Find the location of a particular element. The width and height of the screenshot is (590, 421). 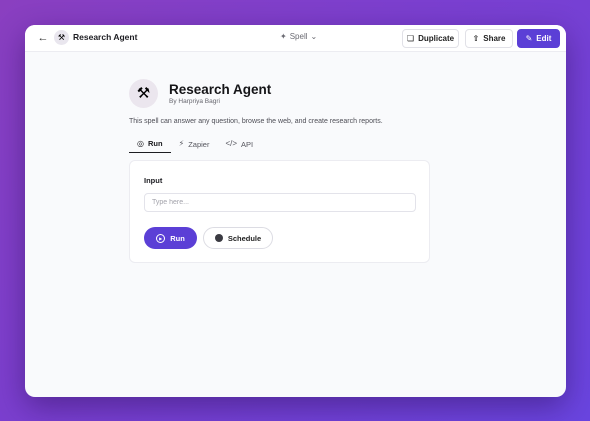

input-field is located at coordinates (280, 202).